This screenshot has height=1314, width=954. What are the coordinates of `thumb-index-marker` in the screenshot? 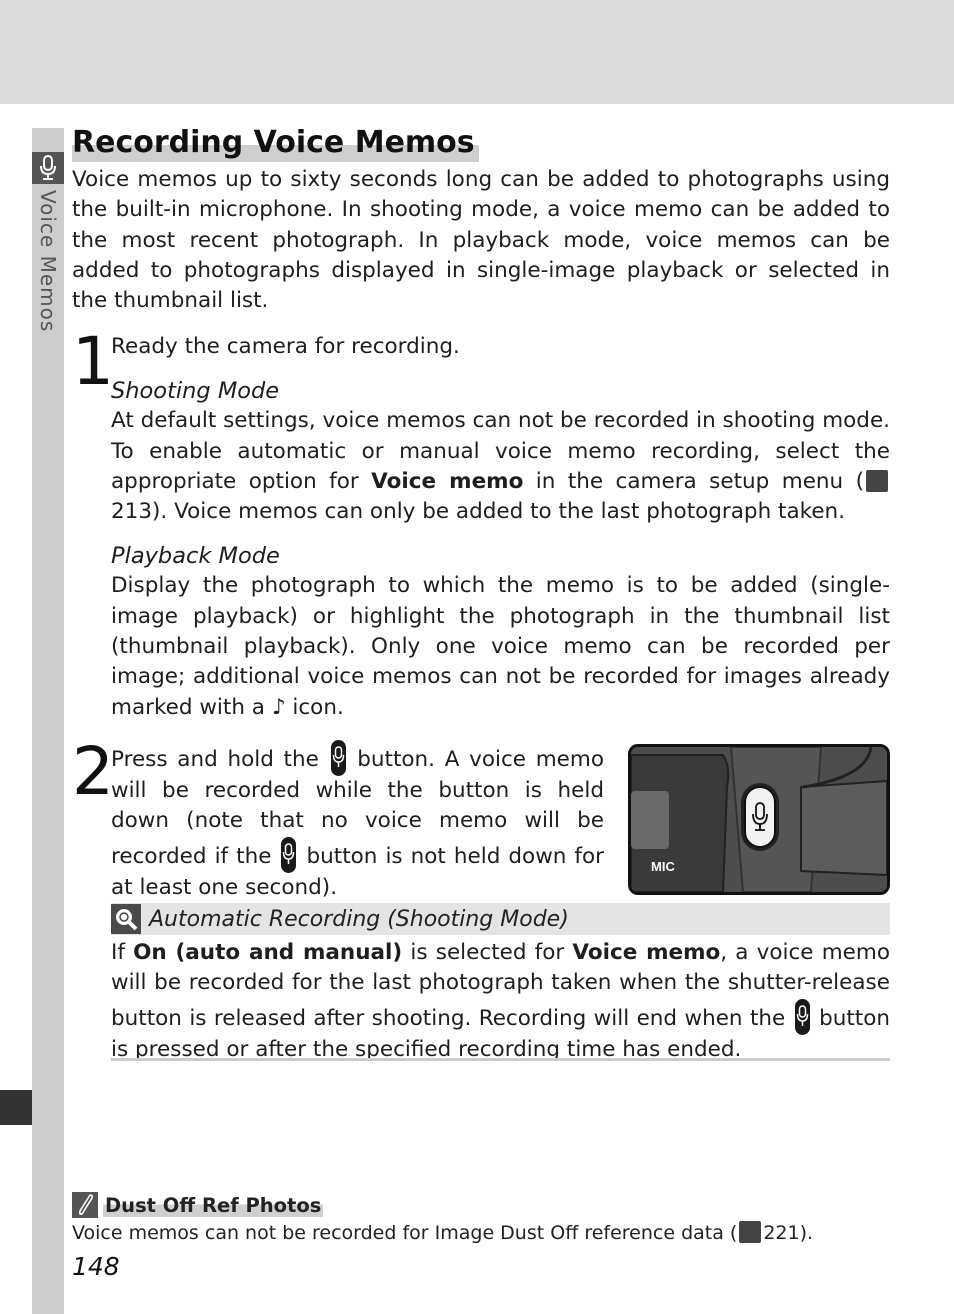 It's located at (16, 1107).